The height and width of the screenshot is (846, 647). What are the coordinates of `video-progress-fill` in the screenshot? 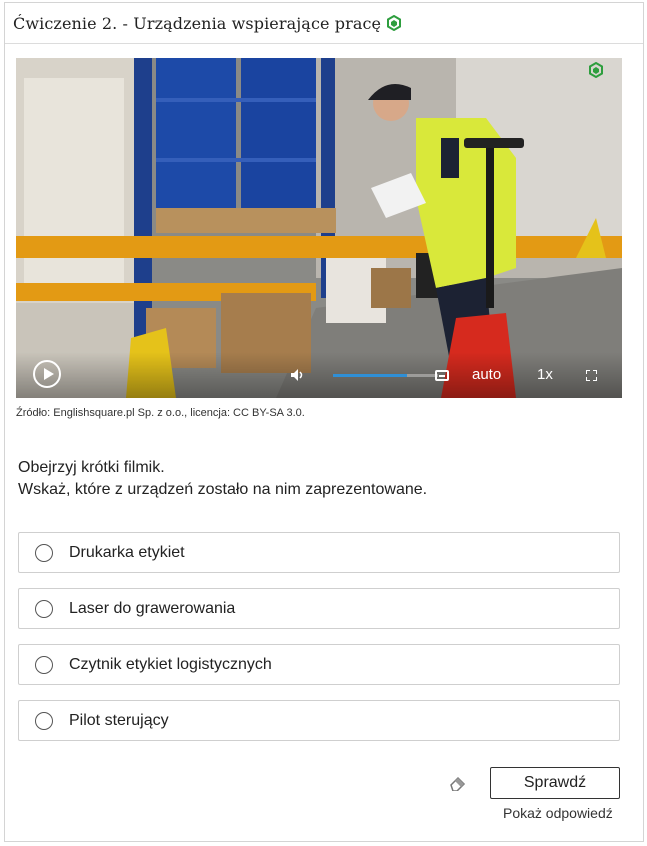 It's located at (370, 375).